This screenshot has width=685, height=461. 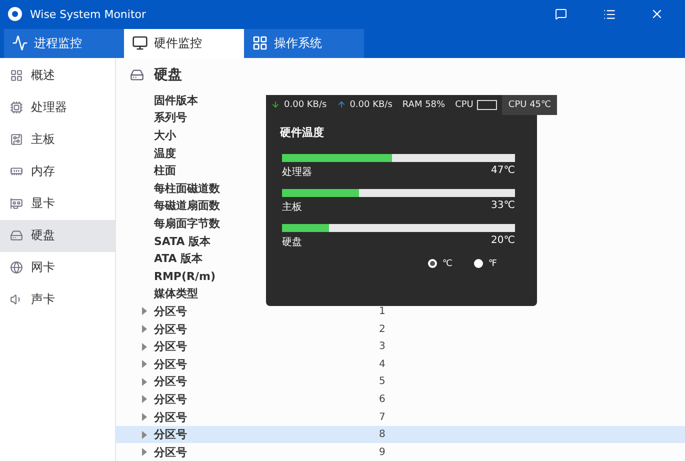 What do you see at coordinates (400, 347) in the screenshot?
I see `partition-row: 分区号 3` at bounding box center [400, 347].